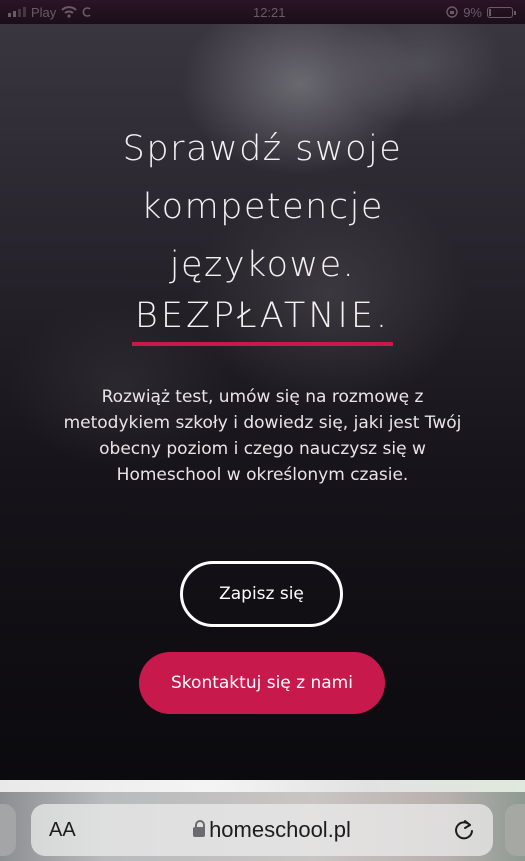  What do you see at coordinates (262, 397) in the screenshot?
I see `description-line: Rozwiąż test, umów się na rozmowę z` at bounding box center [262, 397].